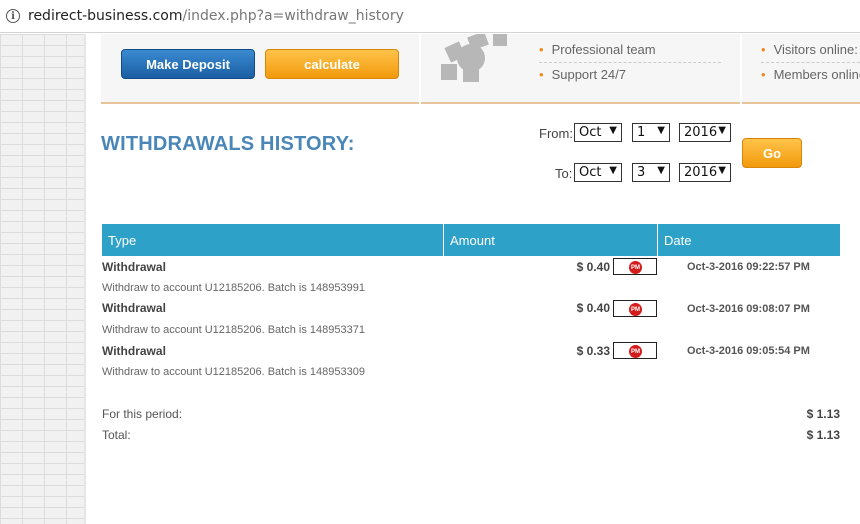 Image resolution: width=860 pixels, height=524 pixels. Describe the element at coordinates (13, 16) in the screenshot. I see `info-icon: i` at that location.